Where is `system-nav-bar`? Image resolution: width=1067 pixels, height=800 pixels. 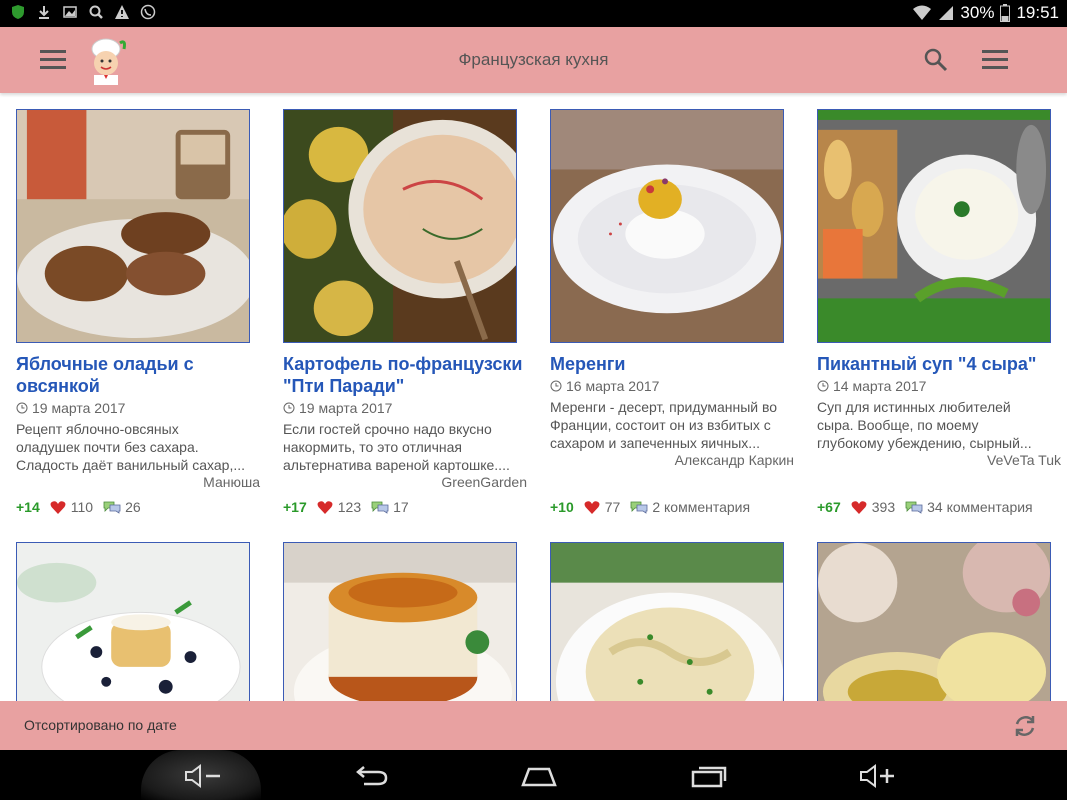
system-nav-bar is located at coordinates (533, 775).